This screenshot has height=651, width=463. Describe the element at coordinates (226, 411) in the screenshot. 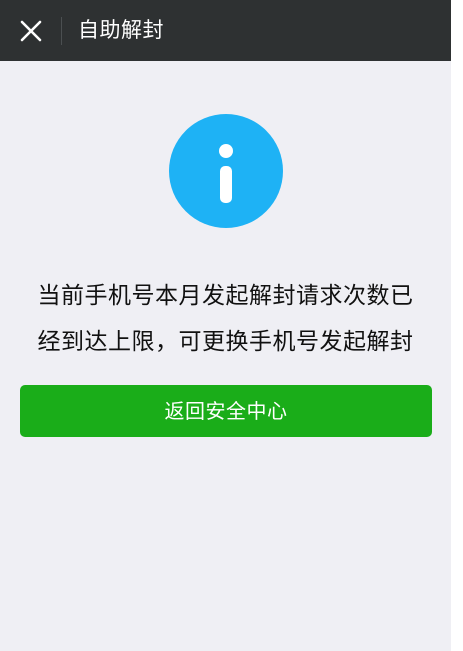

I see `back-to-security-center-button: 返回安全中心` at that location.